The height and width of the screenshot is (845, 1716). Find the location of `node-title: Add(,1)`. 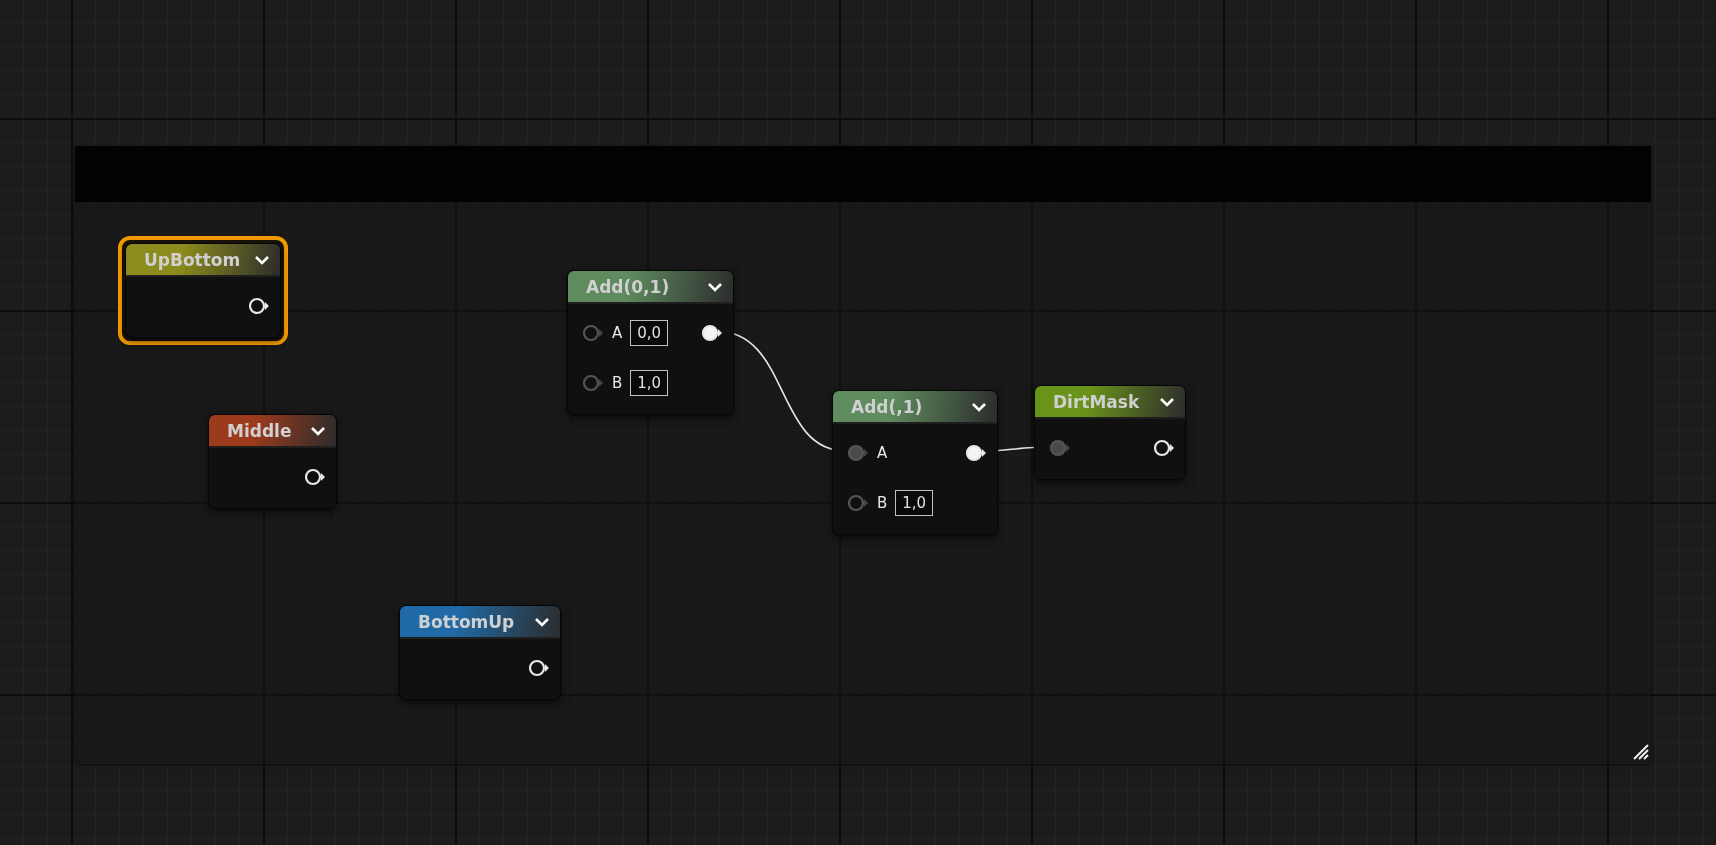

node-title: Add(,1) is located at coordinates (887, 406).